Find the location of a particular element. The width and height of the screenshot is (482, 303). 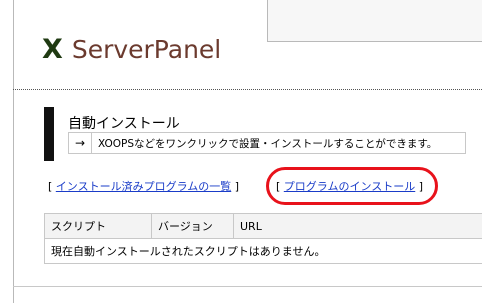

column-header-script: スクリプト is located at coordinates (98, 226).